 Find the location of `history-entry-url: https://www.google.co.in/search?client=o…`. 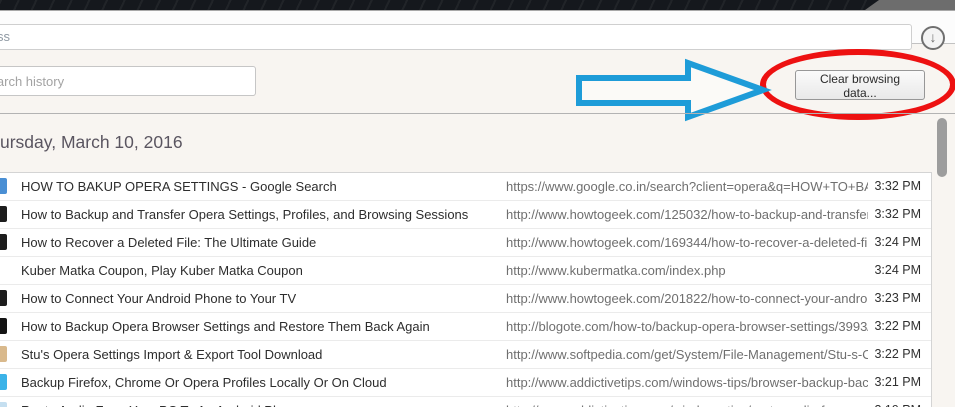

history-entry-url: https://www.google.co.in/search?client=o… is located at coordinates (687, 186).